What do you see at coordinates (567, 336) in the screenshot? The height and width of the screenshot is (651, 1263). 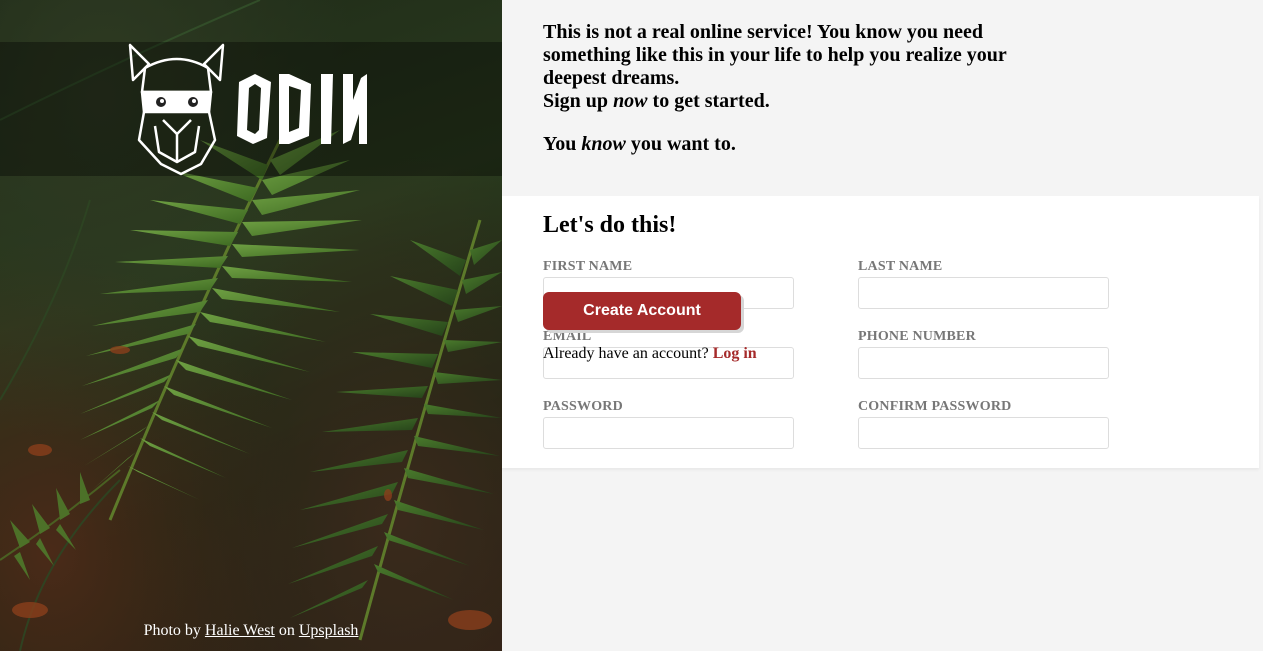 I see `email-label: EMAIL` at bounding box center [567, 336].